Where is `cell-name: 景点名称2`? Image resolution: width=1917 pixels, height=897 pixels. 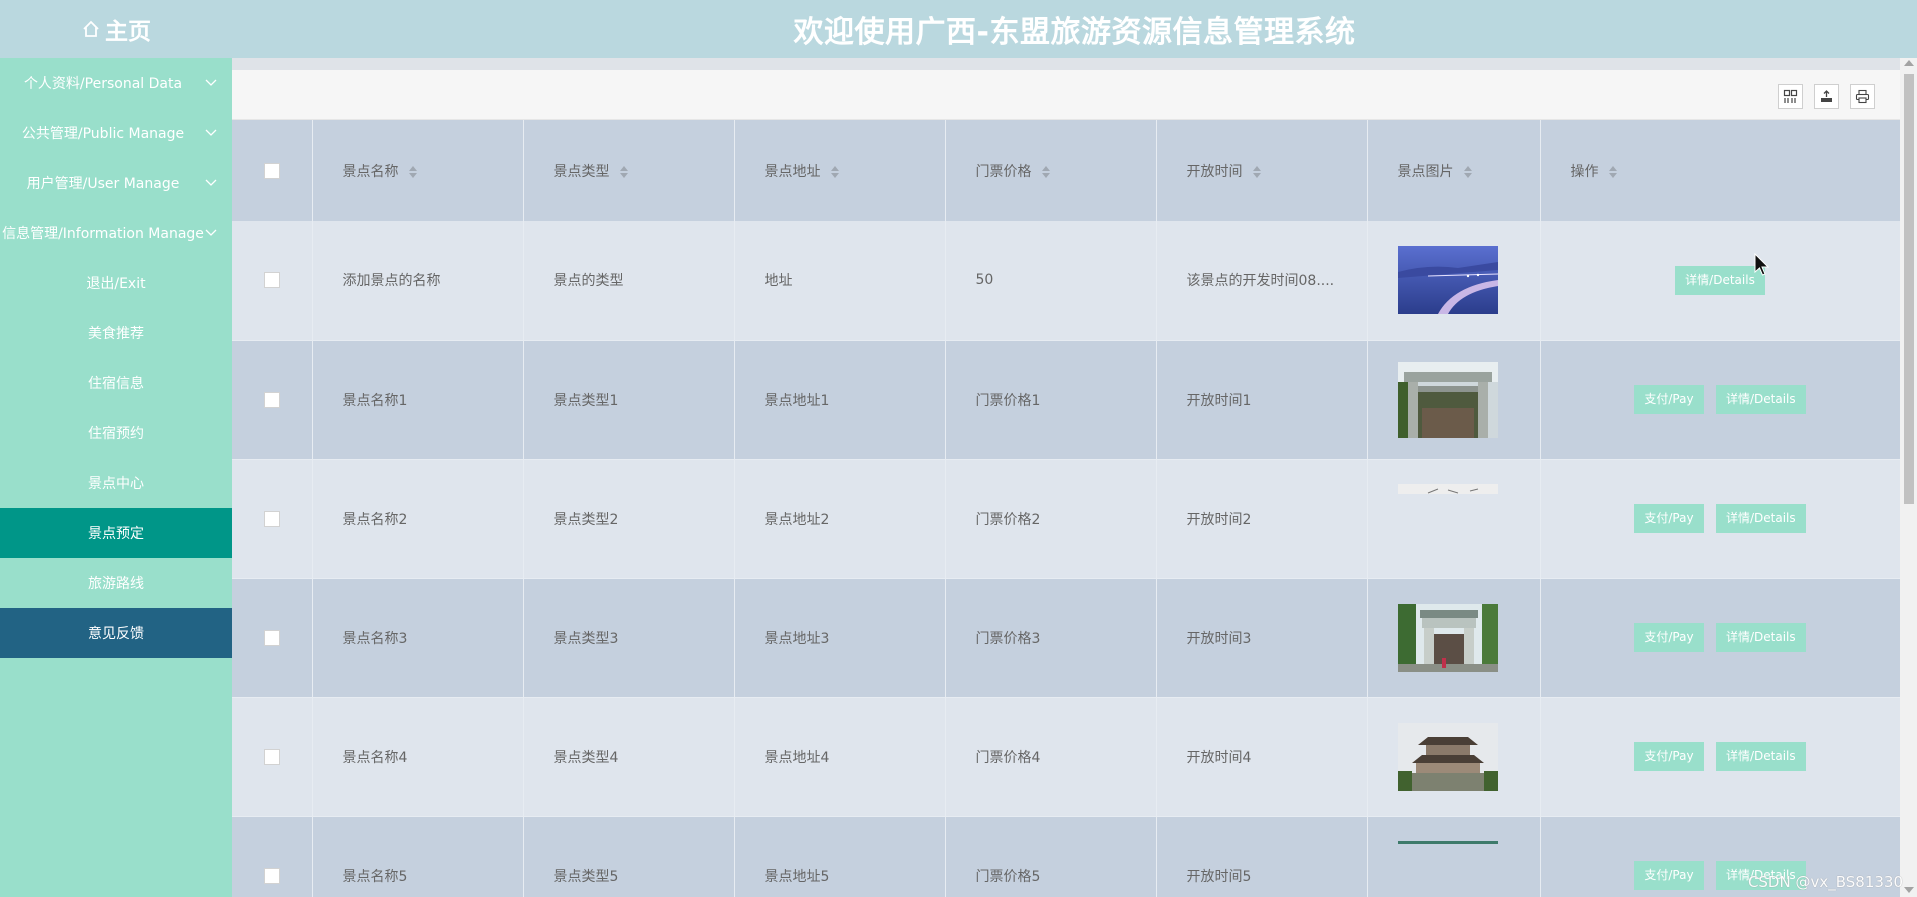
cell-name: 景点名称2 is located at coordinates (418, 518).